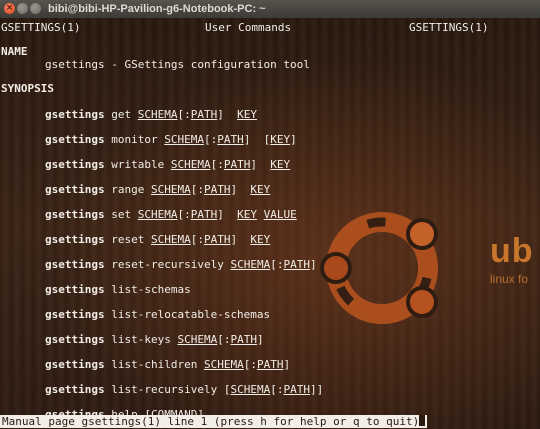 This screenshot has height=429, width=540. I want to click on subcommand: writable, so click(137, 164).